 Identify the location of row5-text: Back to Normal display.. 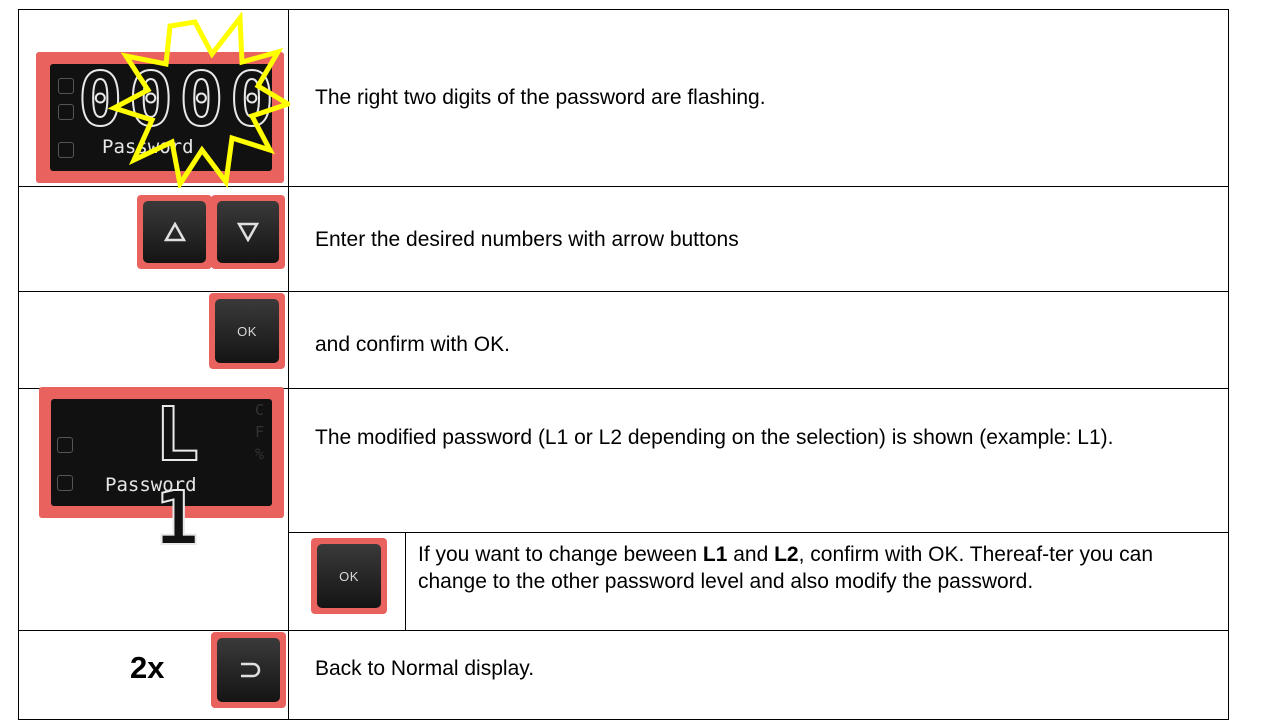
(425, 668).